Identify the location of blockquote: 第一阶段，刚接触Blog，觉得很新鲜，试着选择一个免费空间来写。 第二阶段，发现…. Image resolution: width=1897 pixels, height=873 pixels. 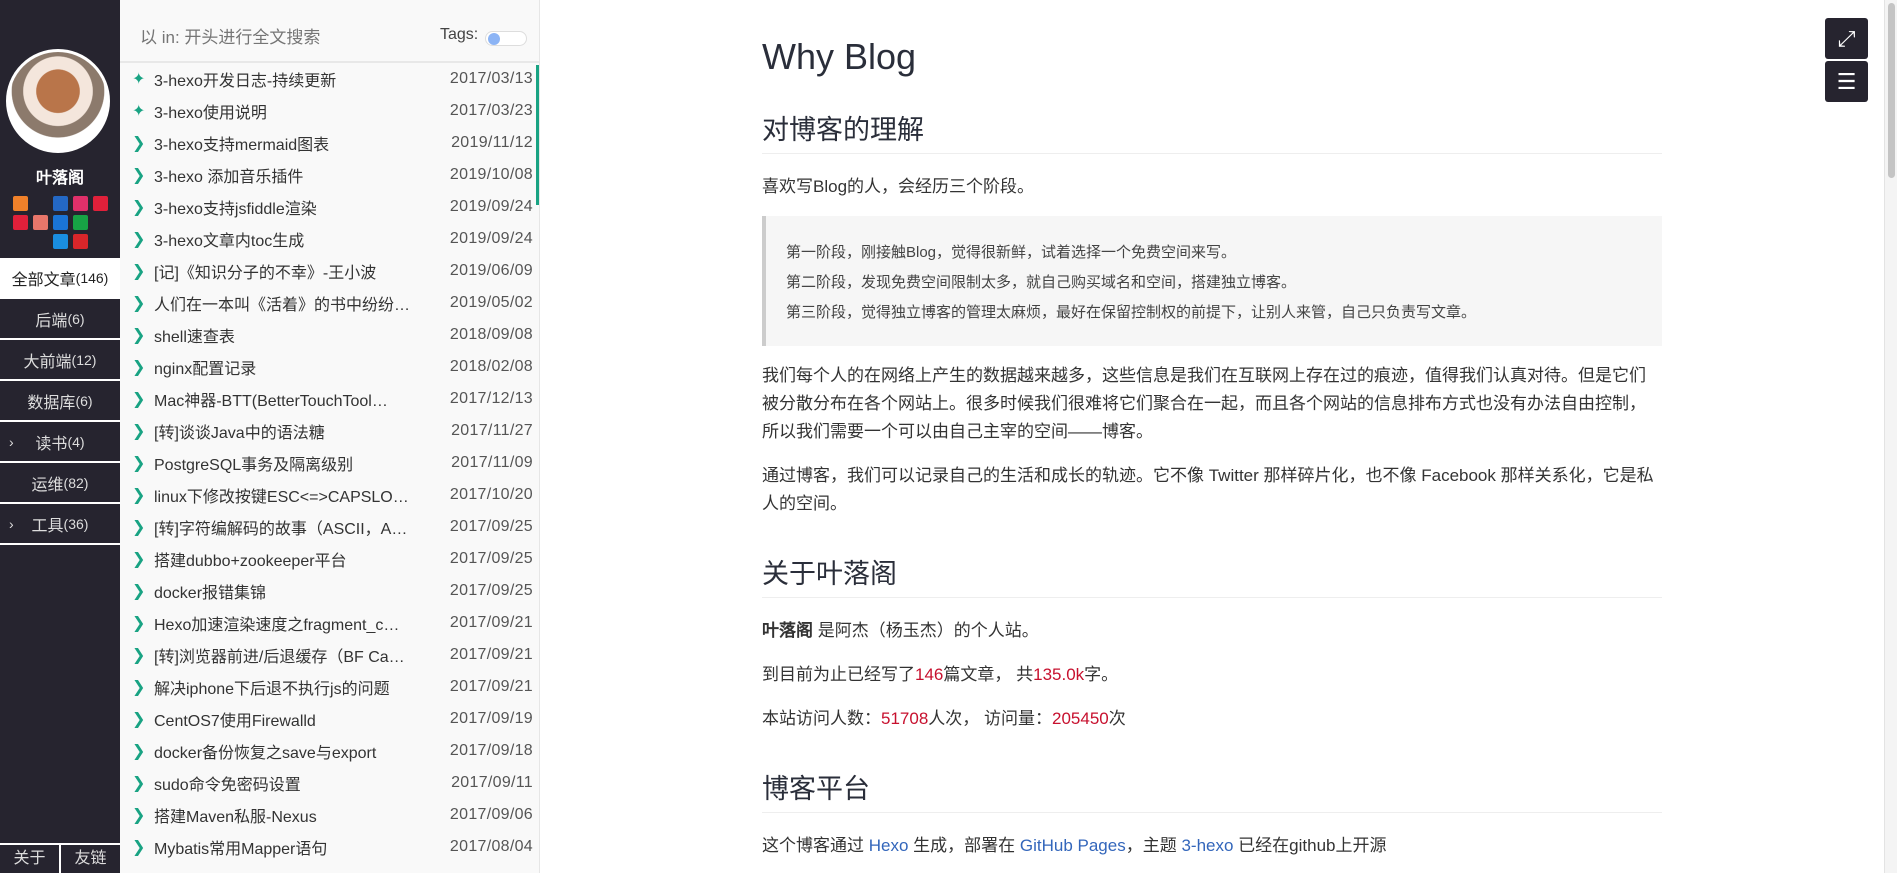
(1212, 281).